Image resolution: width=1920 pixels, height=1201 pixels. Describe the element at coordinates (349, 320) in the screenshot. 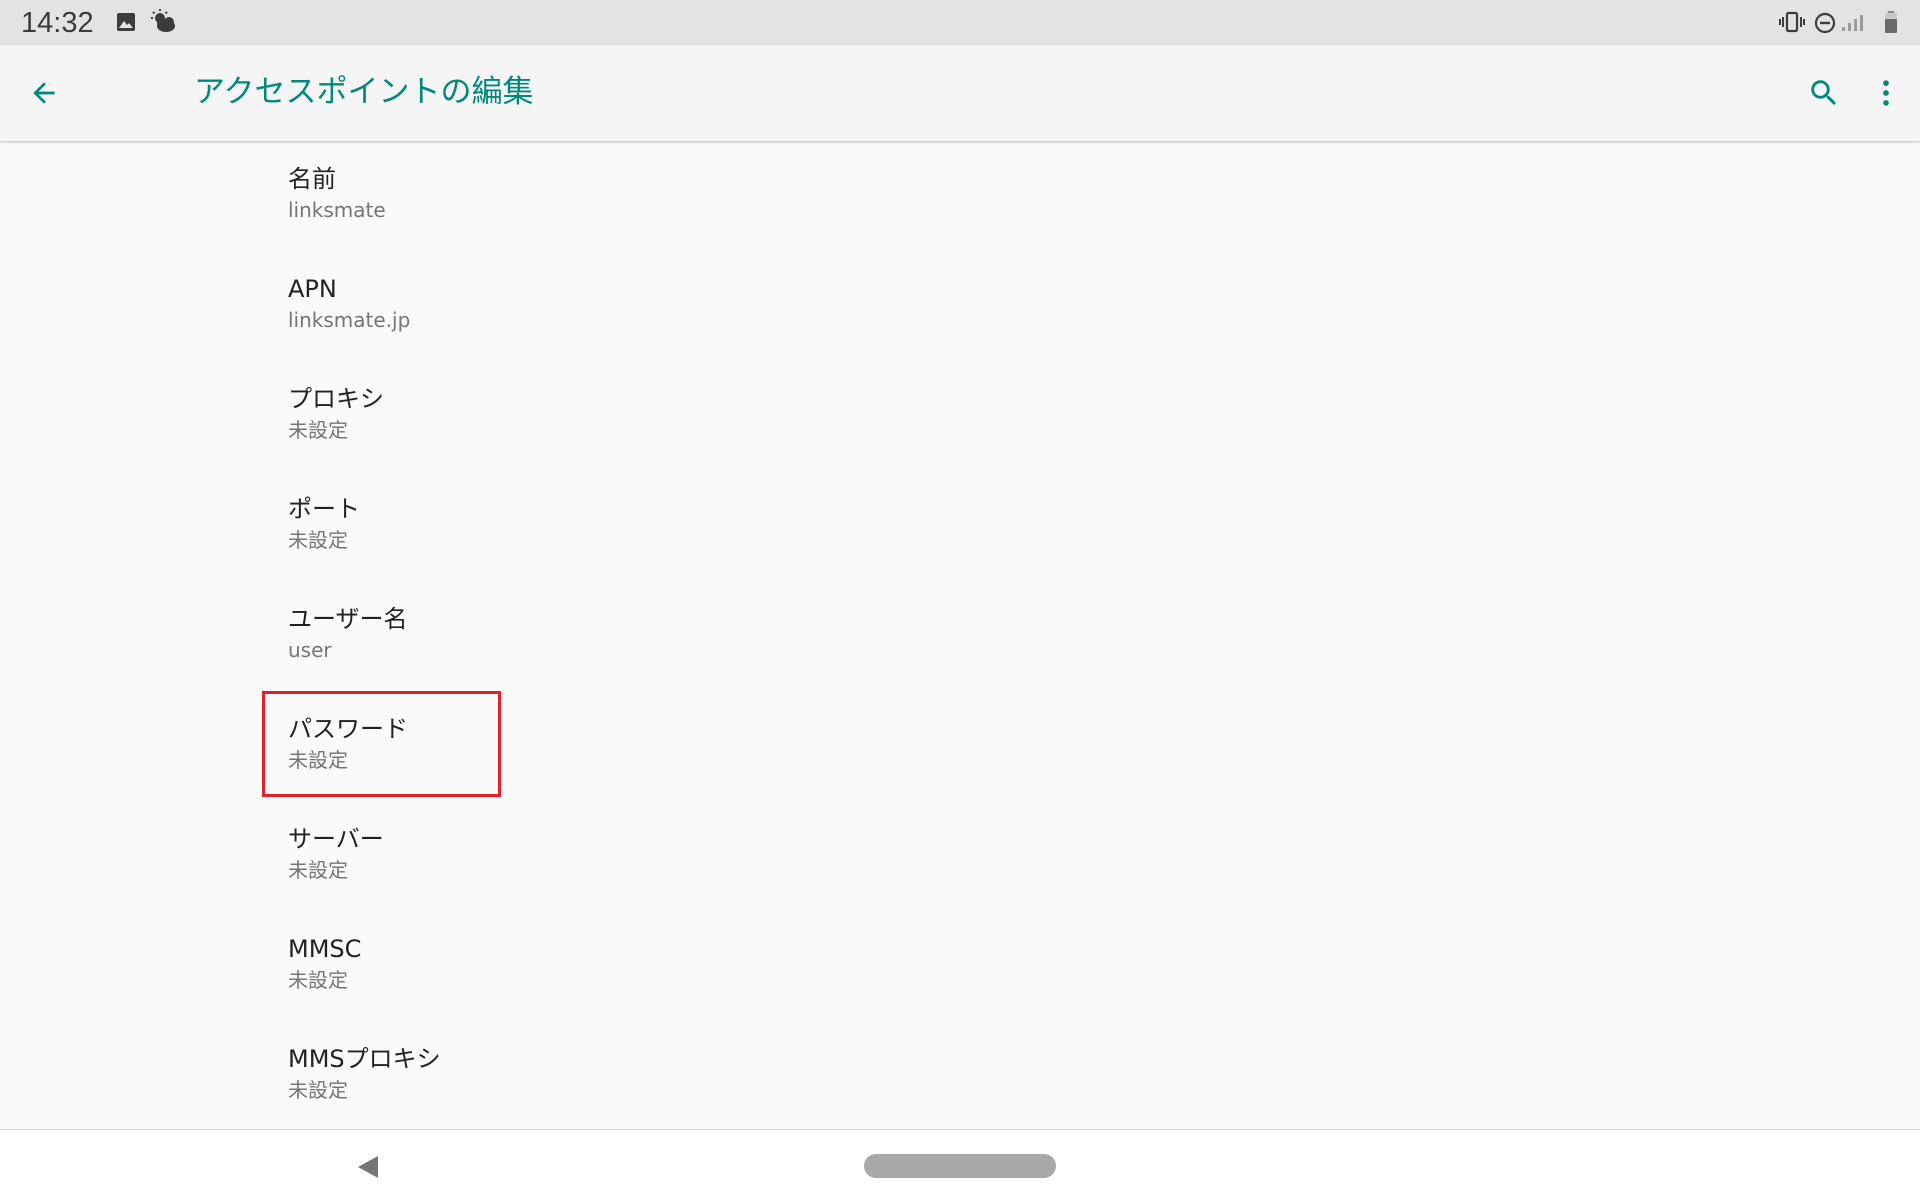

I see `pref-summary: linksmate.jp` at that location.